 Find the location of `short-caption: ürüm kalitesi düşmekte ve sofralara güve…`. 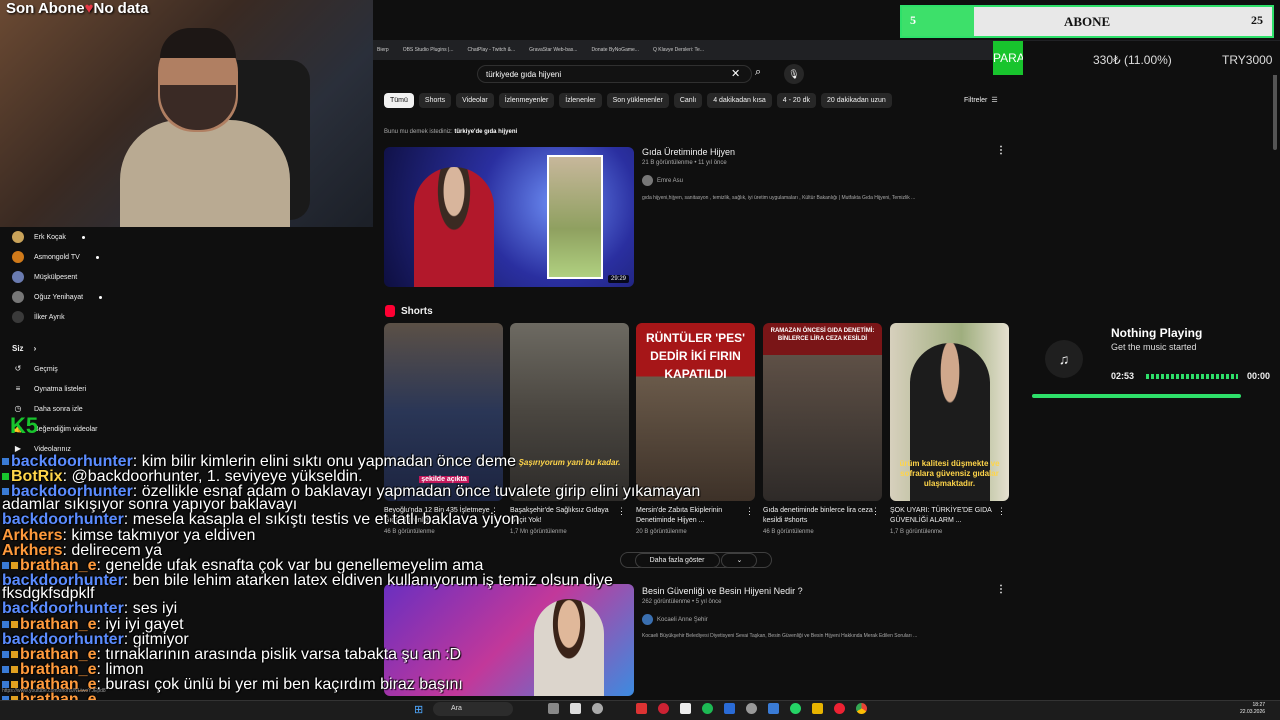

short-caption: ürüm kalitesi düşmekte ve sofralara güve… is located at coordinates (949, 473).